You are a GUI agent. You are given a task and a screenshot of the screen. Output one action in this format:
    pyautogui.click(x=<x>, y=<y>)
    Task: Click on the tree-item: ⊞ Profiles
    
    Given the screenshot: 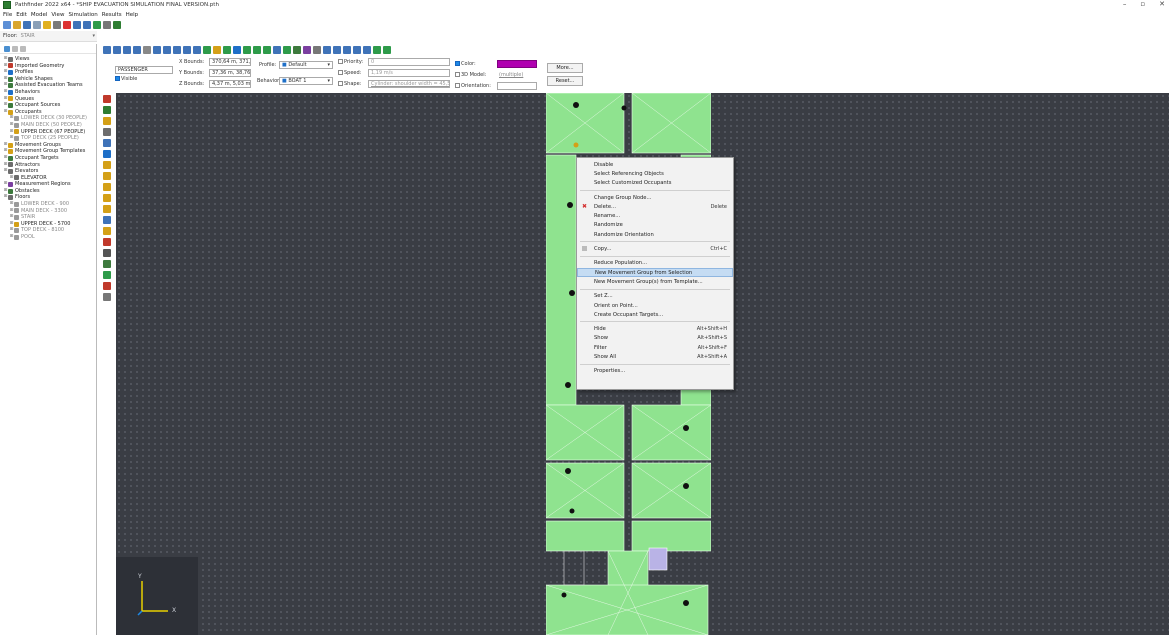 What is the action you would take?
    pyautogui.click(x=48, y=72)
    